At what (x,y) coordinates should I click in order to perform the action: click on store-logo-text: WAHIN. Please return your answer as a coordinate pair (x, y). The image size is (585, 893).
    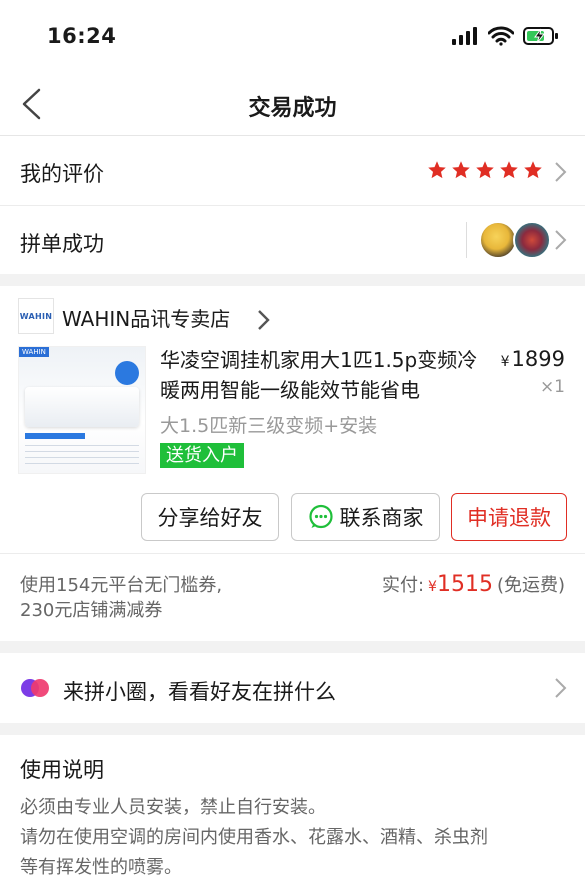
    Looking at the image, I should click on (36, 316).